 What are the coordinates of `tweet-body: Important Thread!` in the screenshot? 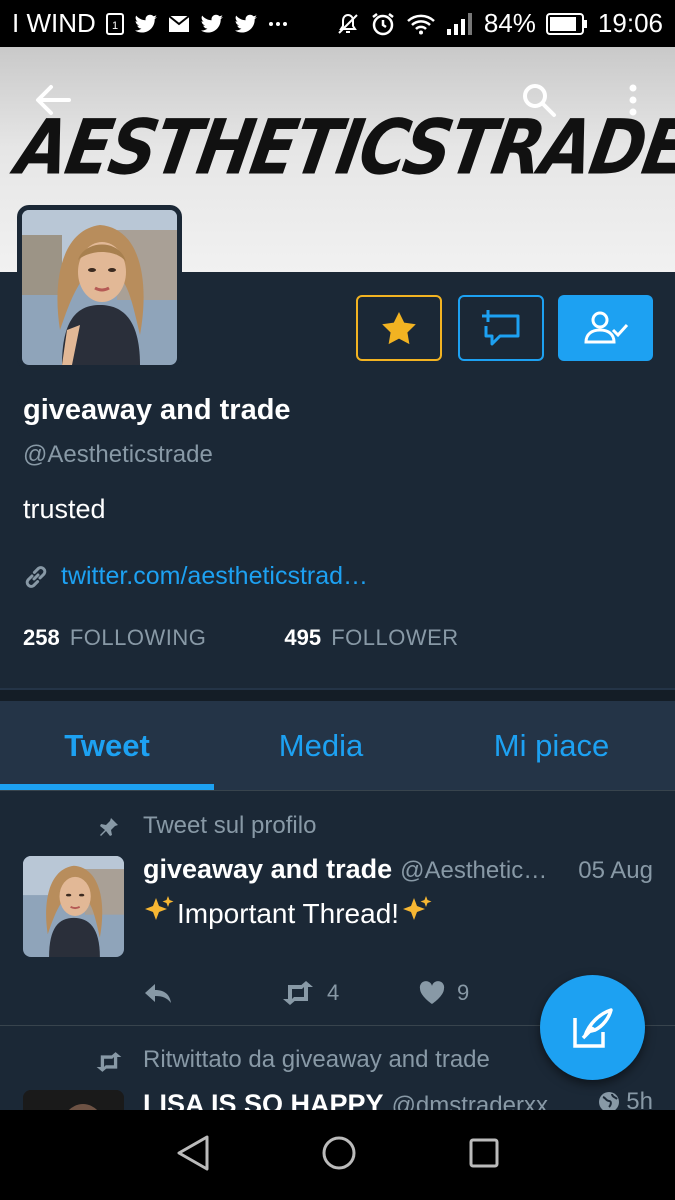 It's located at (288, 913).